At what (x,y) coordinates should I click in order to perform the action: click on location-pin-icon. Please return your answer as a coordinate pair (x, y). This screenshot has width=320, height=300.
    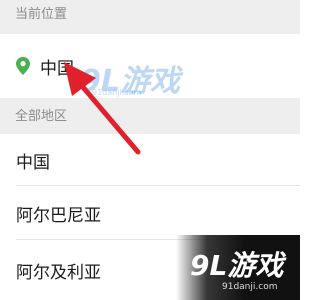
    Looking at the image, I should click on (23, 66).